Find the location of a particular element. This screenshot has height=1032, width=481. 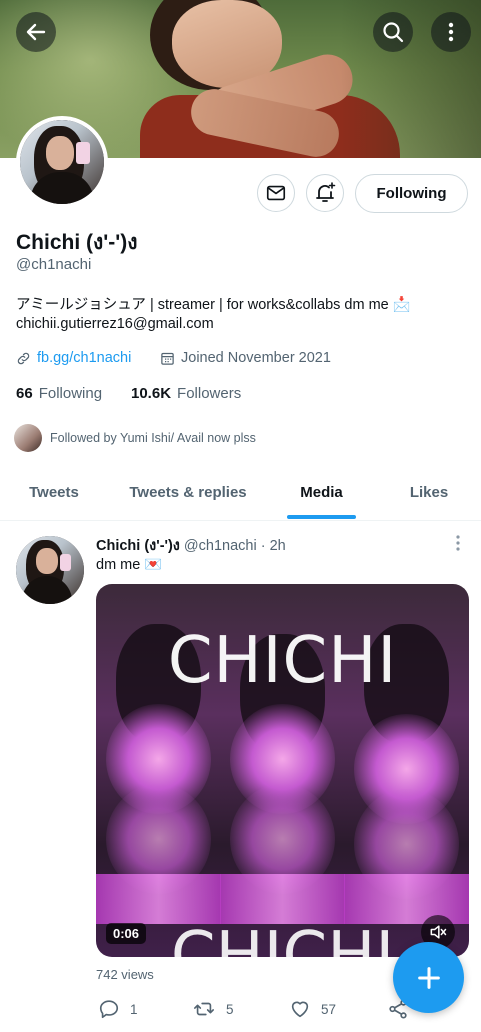

following-label: Following is located at coordinates (70, 393).